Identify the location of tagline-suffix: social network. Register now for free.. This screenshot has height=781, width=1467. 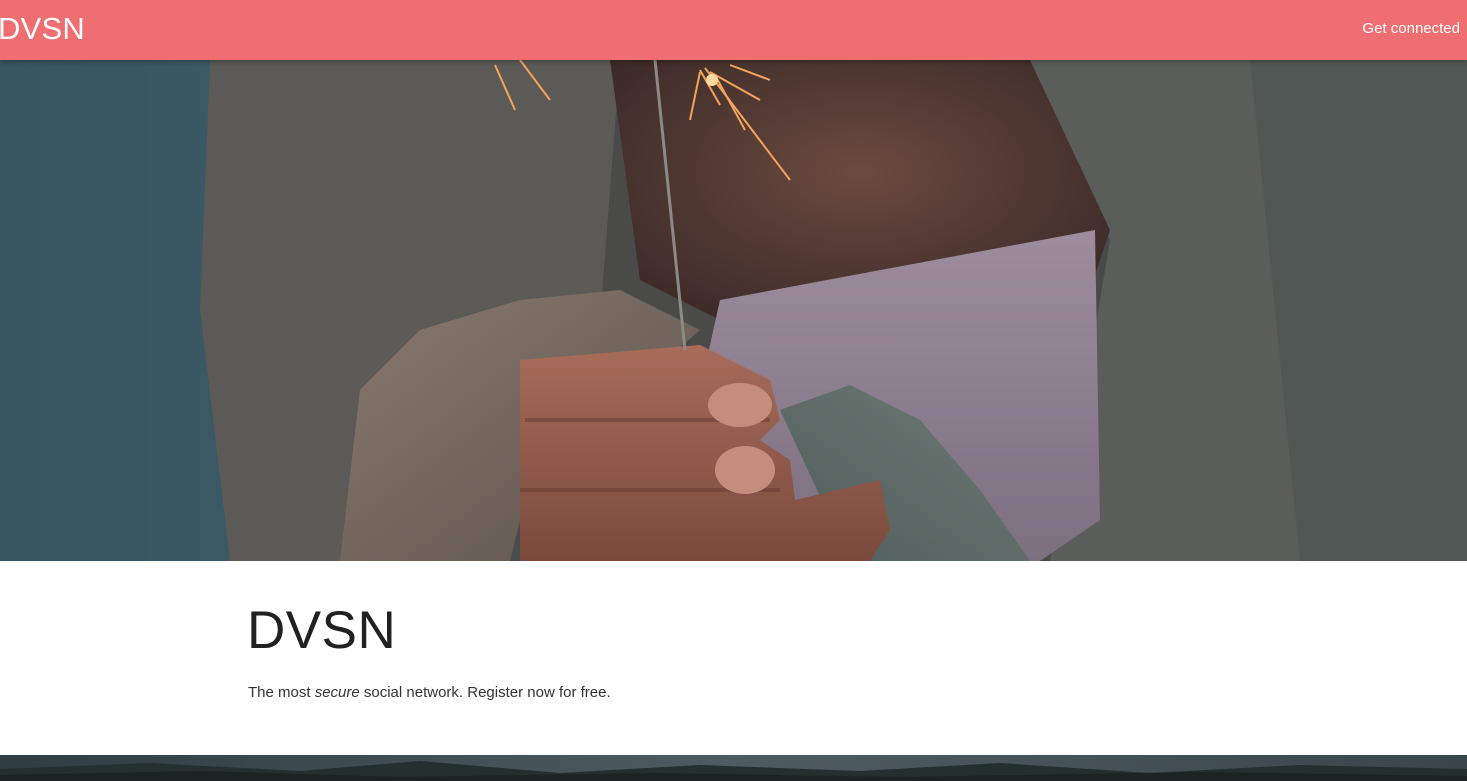
(485, 692).